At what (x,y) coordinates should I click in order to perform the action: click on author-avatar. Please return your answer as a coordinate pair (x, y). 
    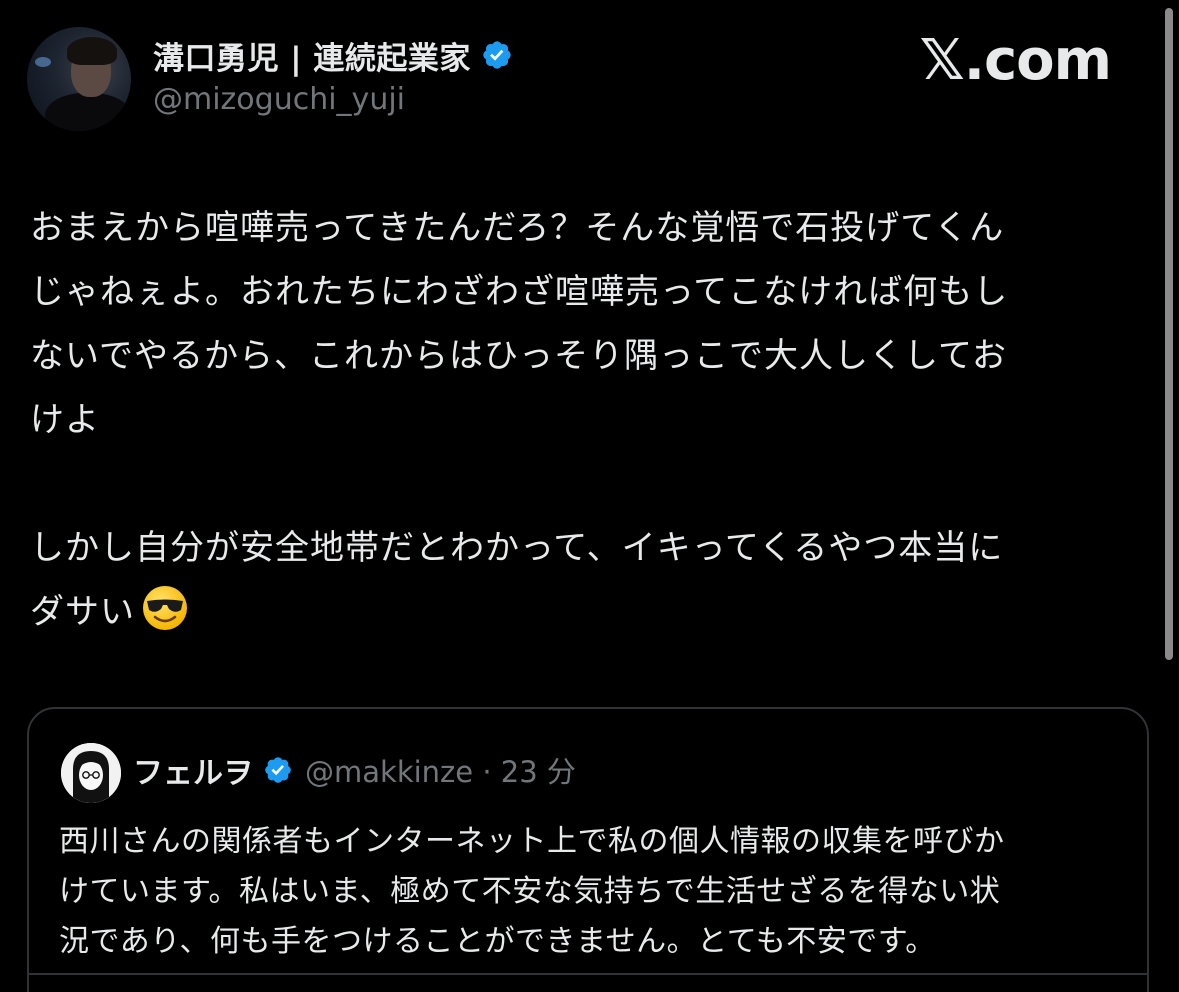
    Looking at the image, I should click on (79, 79).